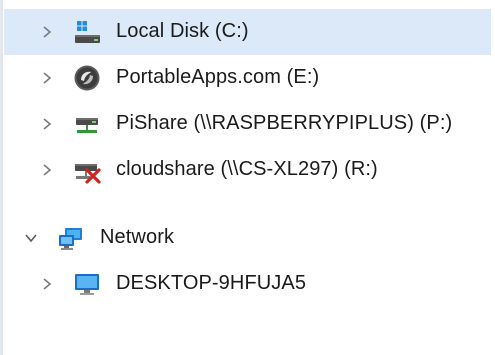  I want to click on tree-item-network: Network, so click(247, 238).